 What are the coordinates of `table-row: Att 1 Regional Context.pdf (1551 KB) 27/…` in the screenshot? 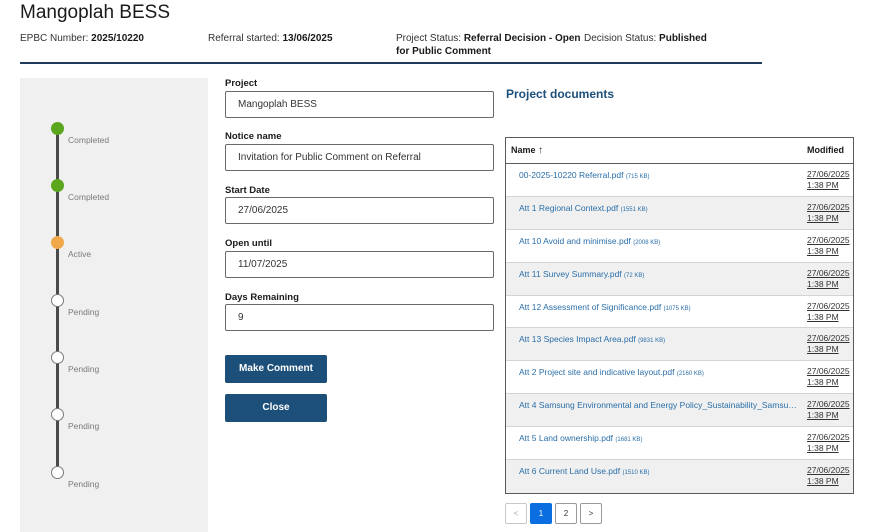 It's located at (679, 213).